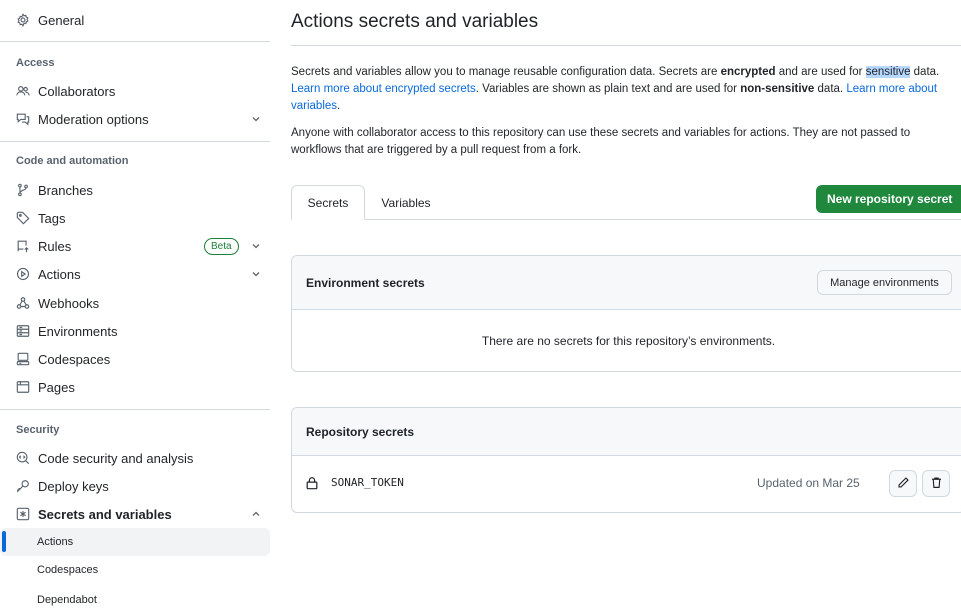  Describe the element at coordinates (135, 570) in the screenshot. I see `sidebar-subitem-codespaces: Codespaces` at that location.